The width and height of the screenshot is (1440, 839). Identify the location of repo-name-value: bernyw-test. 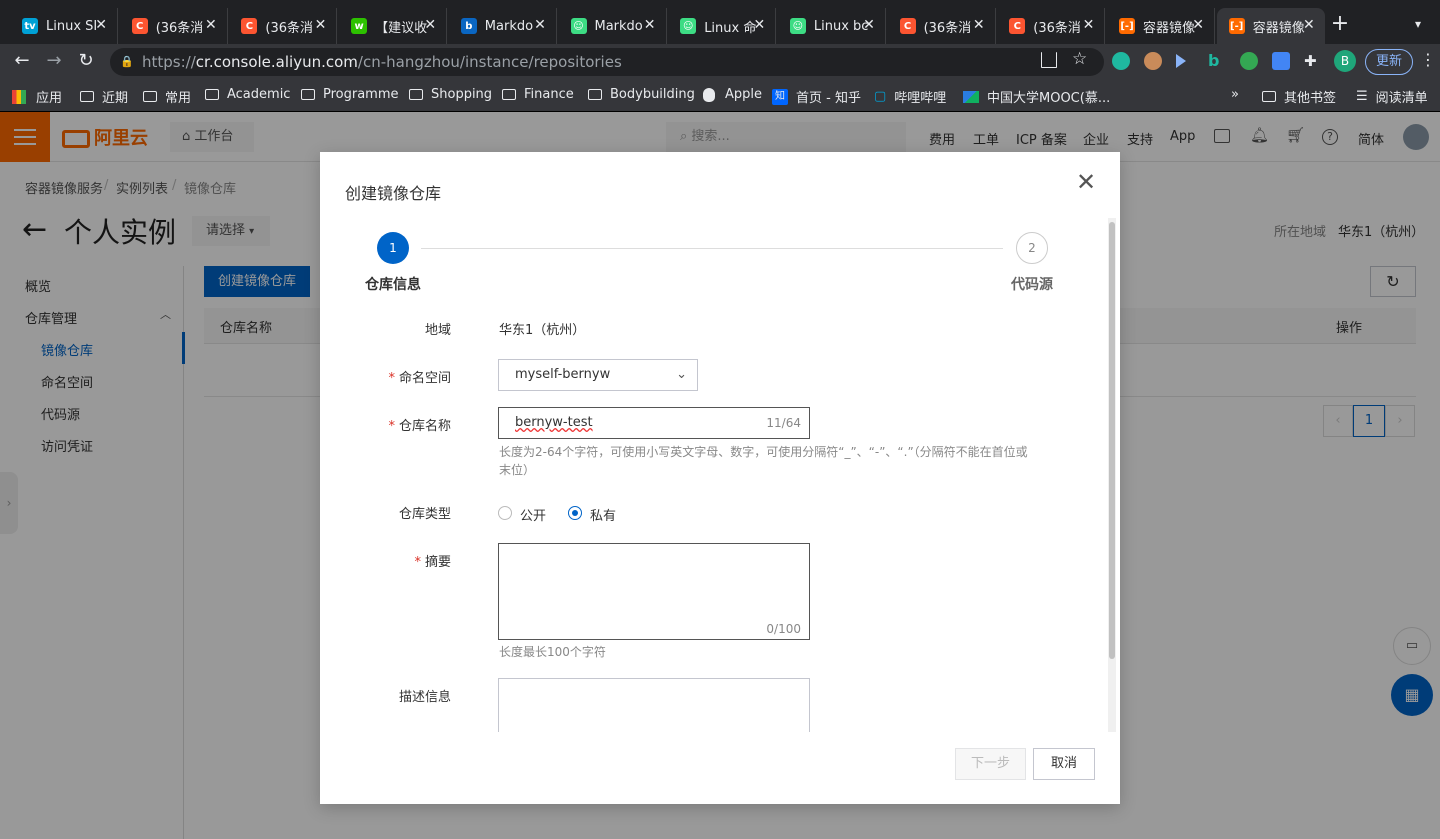
(554, 422).